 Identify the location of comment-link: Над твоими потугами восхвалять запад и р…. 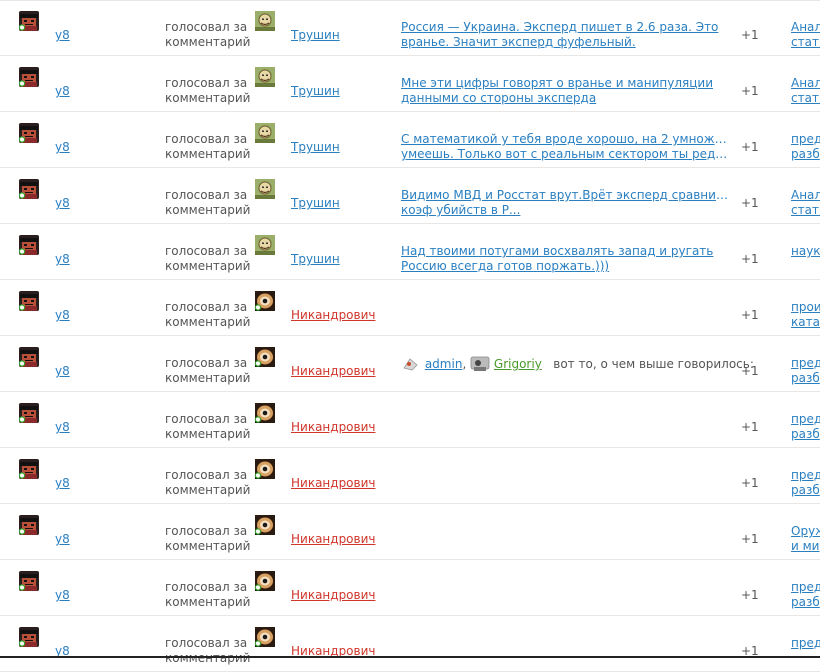
(565, 259).